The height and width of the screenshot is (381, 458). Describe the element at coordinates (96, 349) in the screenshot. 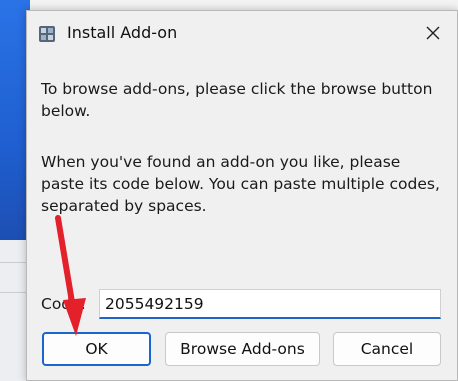

I see `ok-button: OK` at that location.